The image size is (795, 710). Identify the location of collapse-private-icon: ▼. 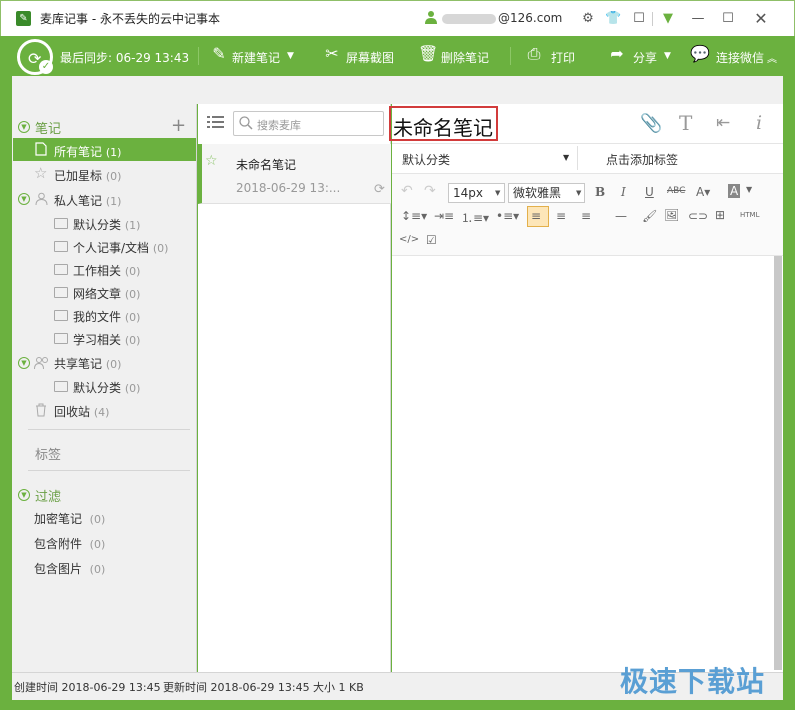
(24, 199).